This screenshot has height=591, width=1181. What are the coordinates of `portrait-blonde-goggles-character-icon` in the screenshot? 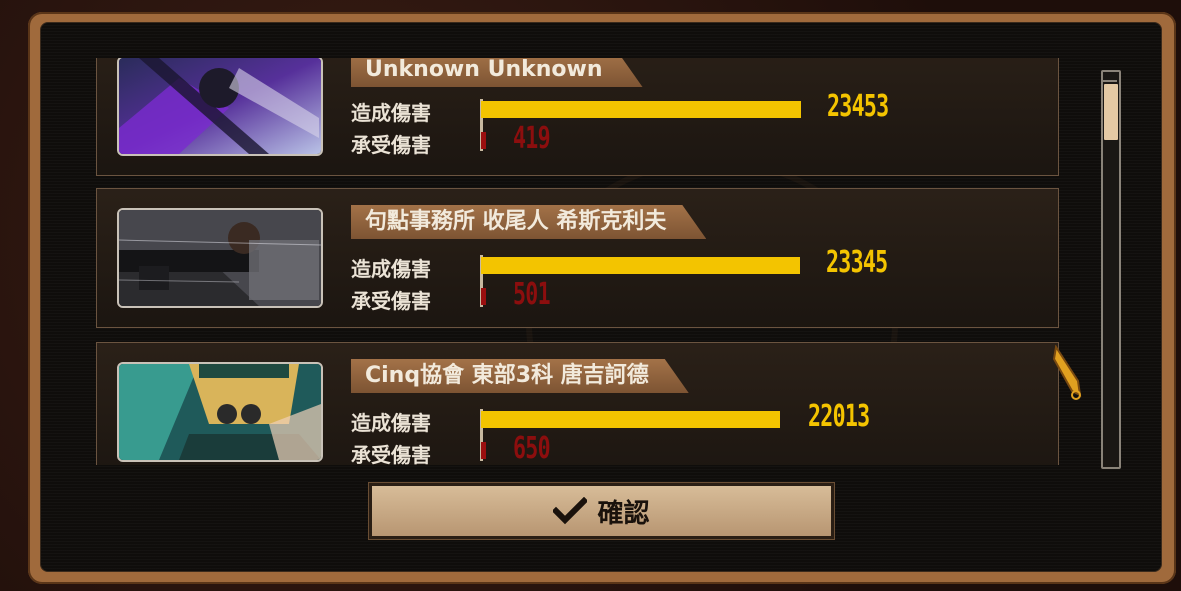 It's located at (220, 412).